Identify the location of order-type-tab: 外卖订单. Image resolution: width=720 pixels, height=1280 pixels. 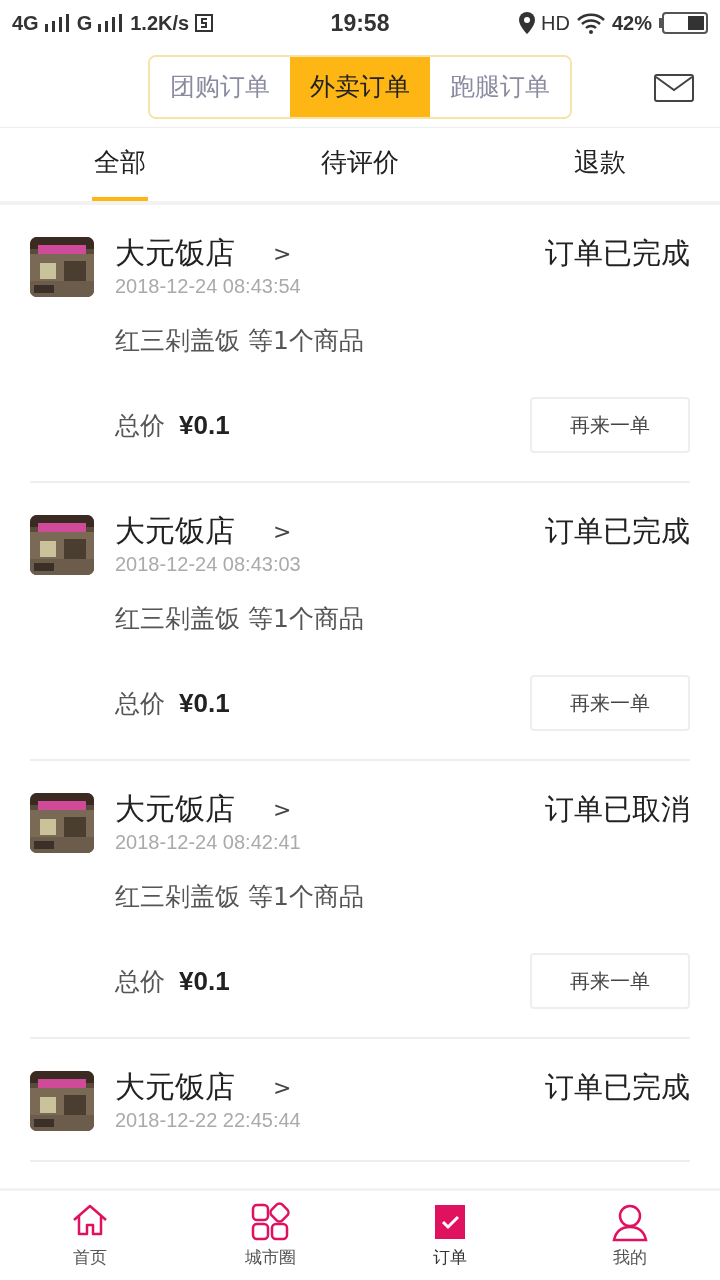
(360, 86).